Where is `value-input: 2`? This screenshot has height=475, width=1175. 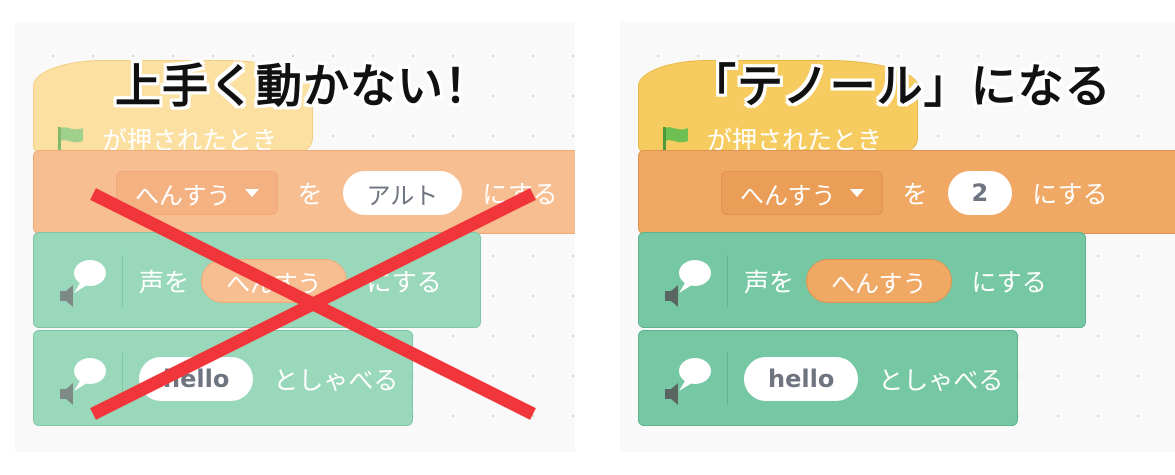 value-input: 2 is located at coordinates (980, 193).